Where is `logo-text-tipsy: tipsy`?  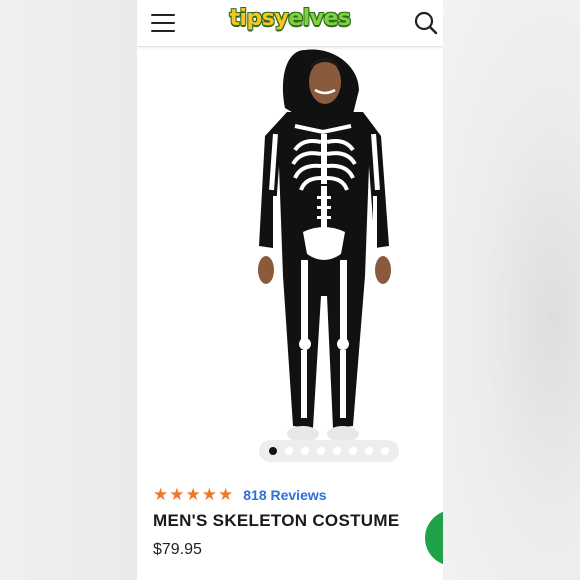
logo-text-tipsy: tipsy is located at coordinates (259, 18).